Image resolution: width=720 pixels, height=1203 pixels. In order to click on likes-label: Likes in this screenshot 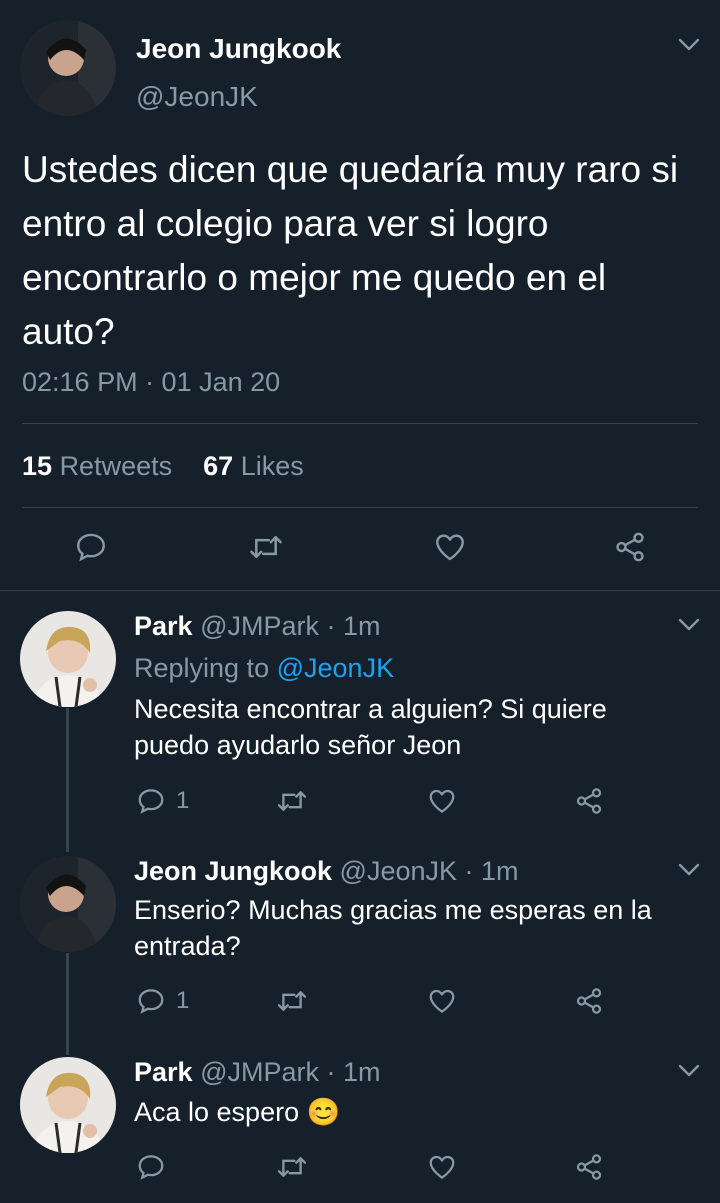, I will do `click(272, 466)`.